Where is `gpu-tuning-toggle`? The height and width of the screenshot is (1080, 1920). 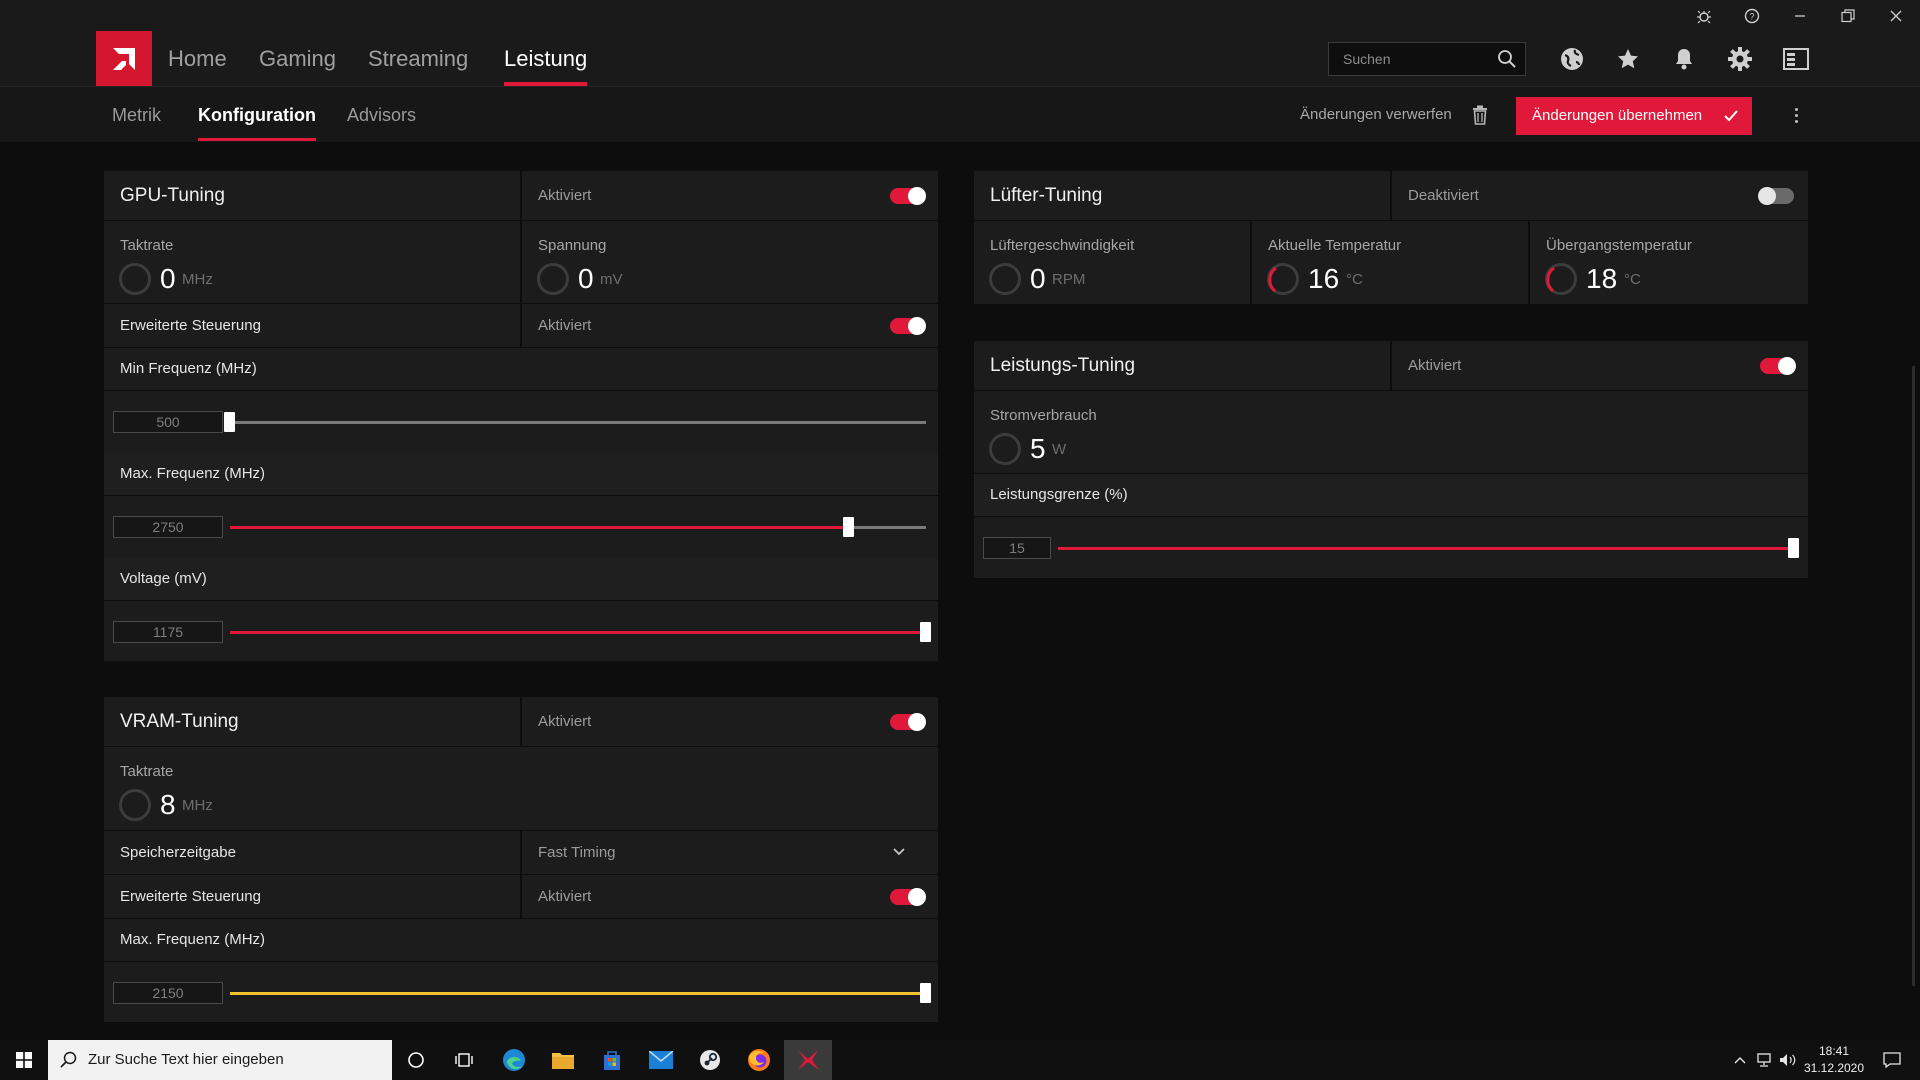
gpu-tuning-toggle is located at coordinates (908, 196).